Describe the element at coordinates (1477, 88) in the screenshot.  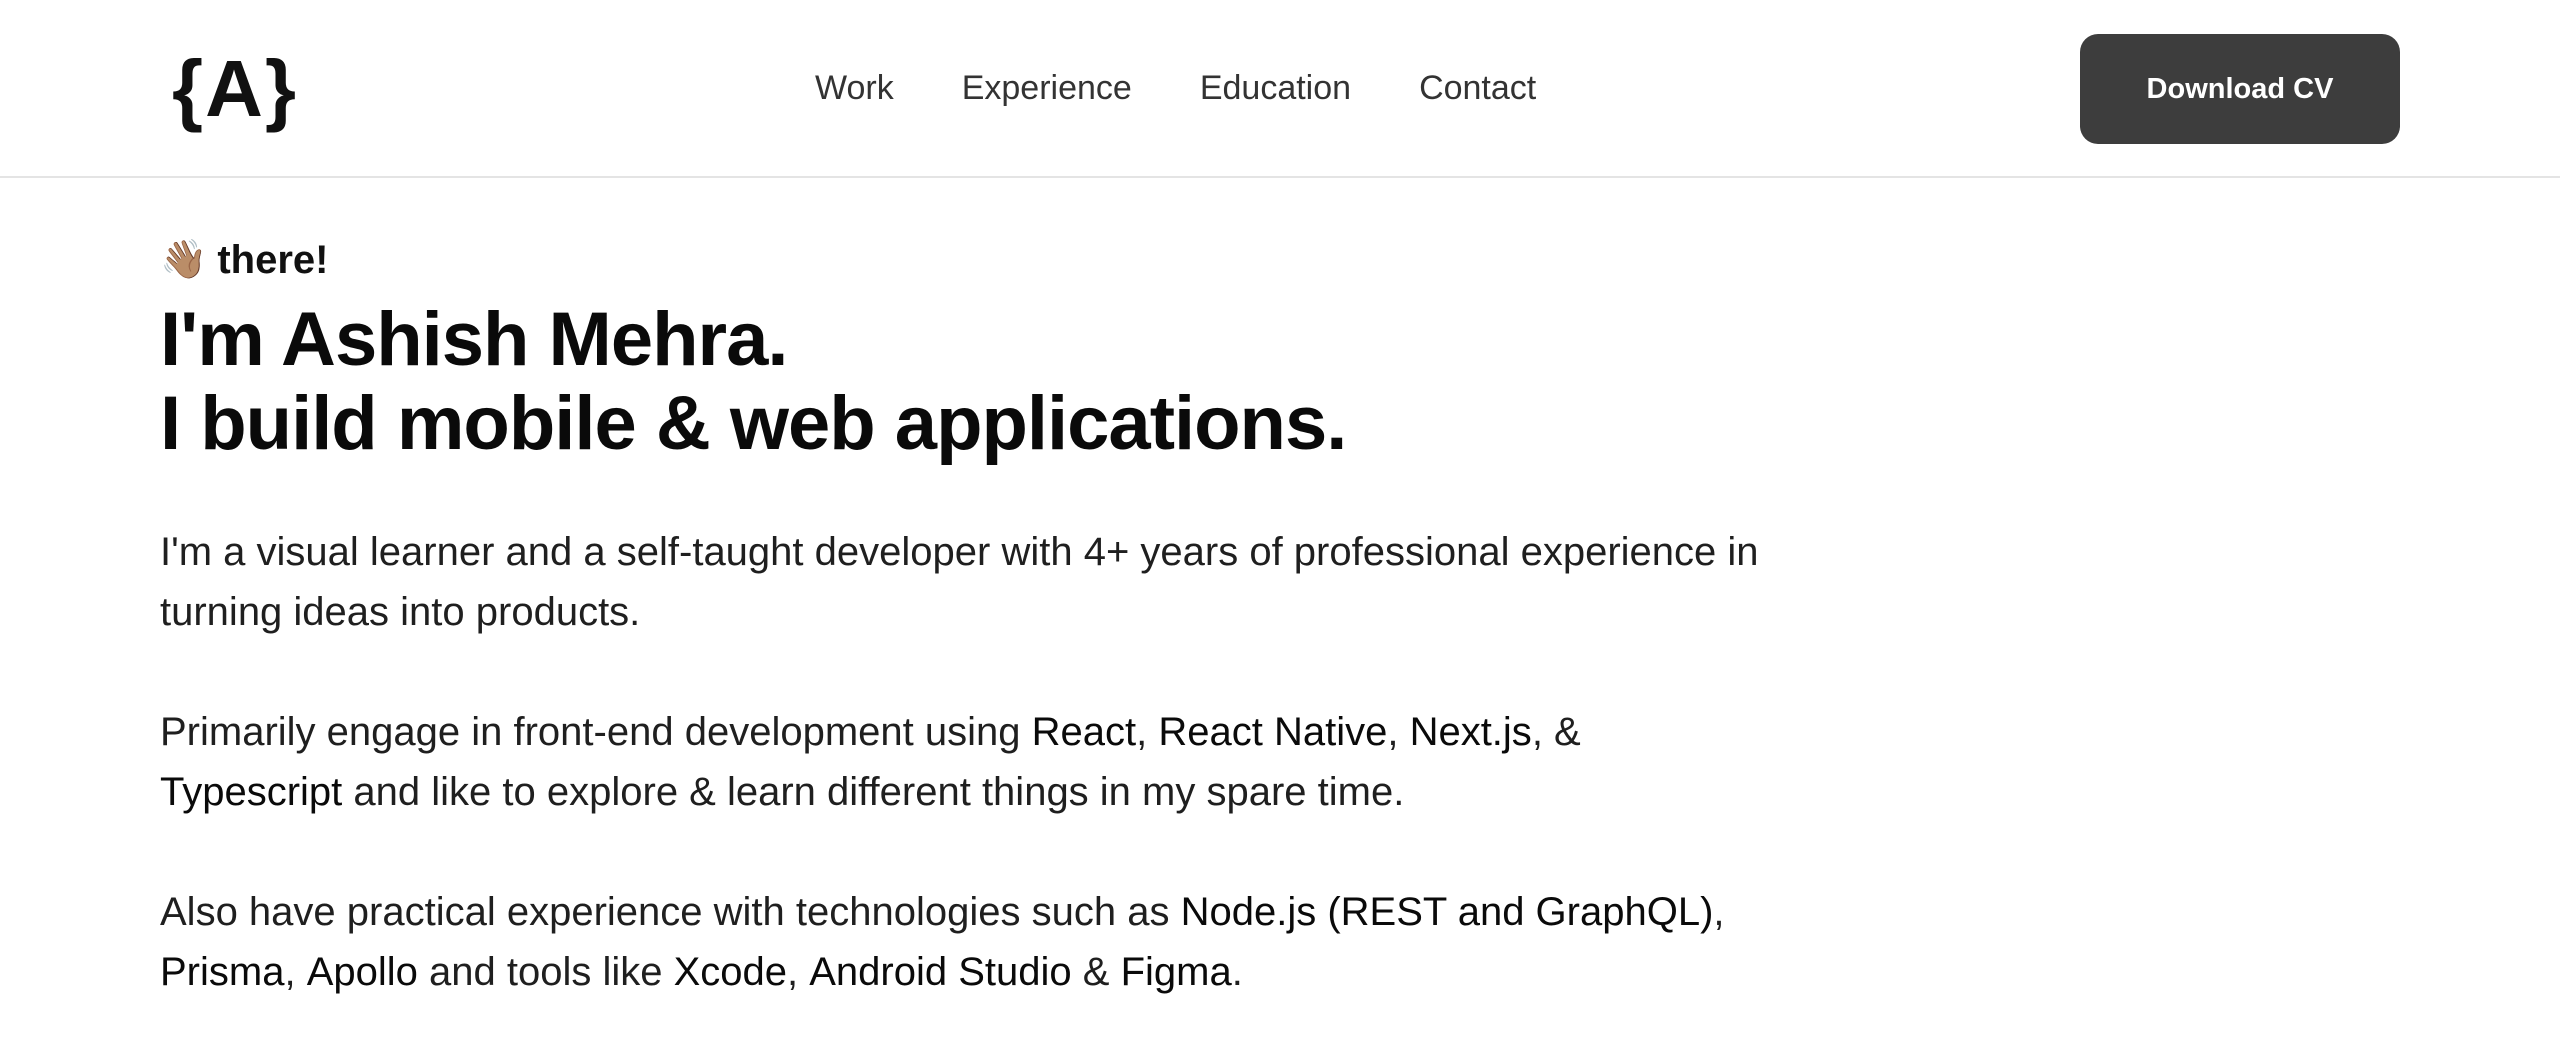
I see `nav-link-contact: Contact` at that location.